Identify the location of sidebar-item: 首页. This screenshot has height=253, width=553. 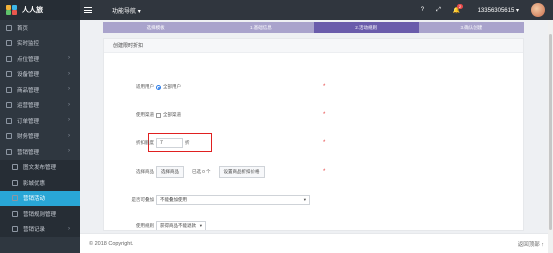
(40, 28).